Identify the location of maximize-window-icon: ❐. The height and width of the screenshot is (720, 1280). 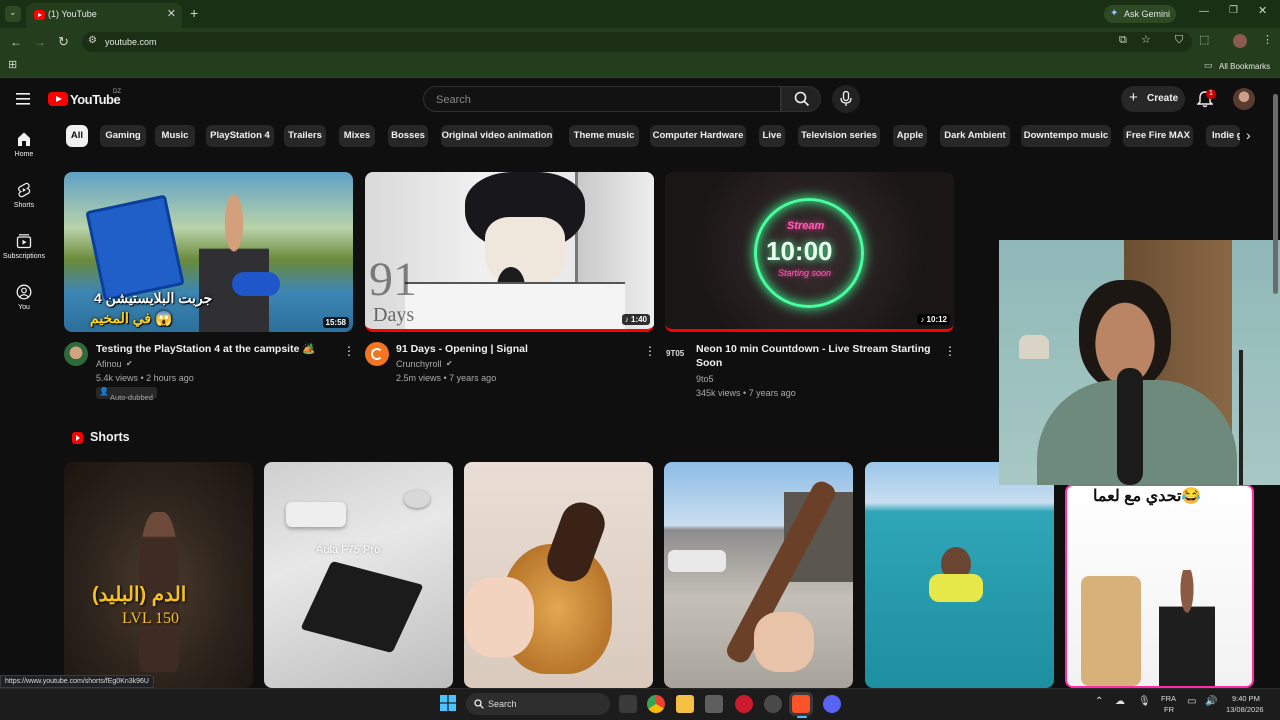
(1233, 11).